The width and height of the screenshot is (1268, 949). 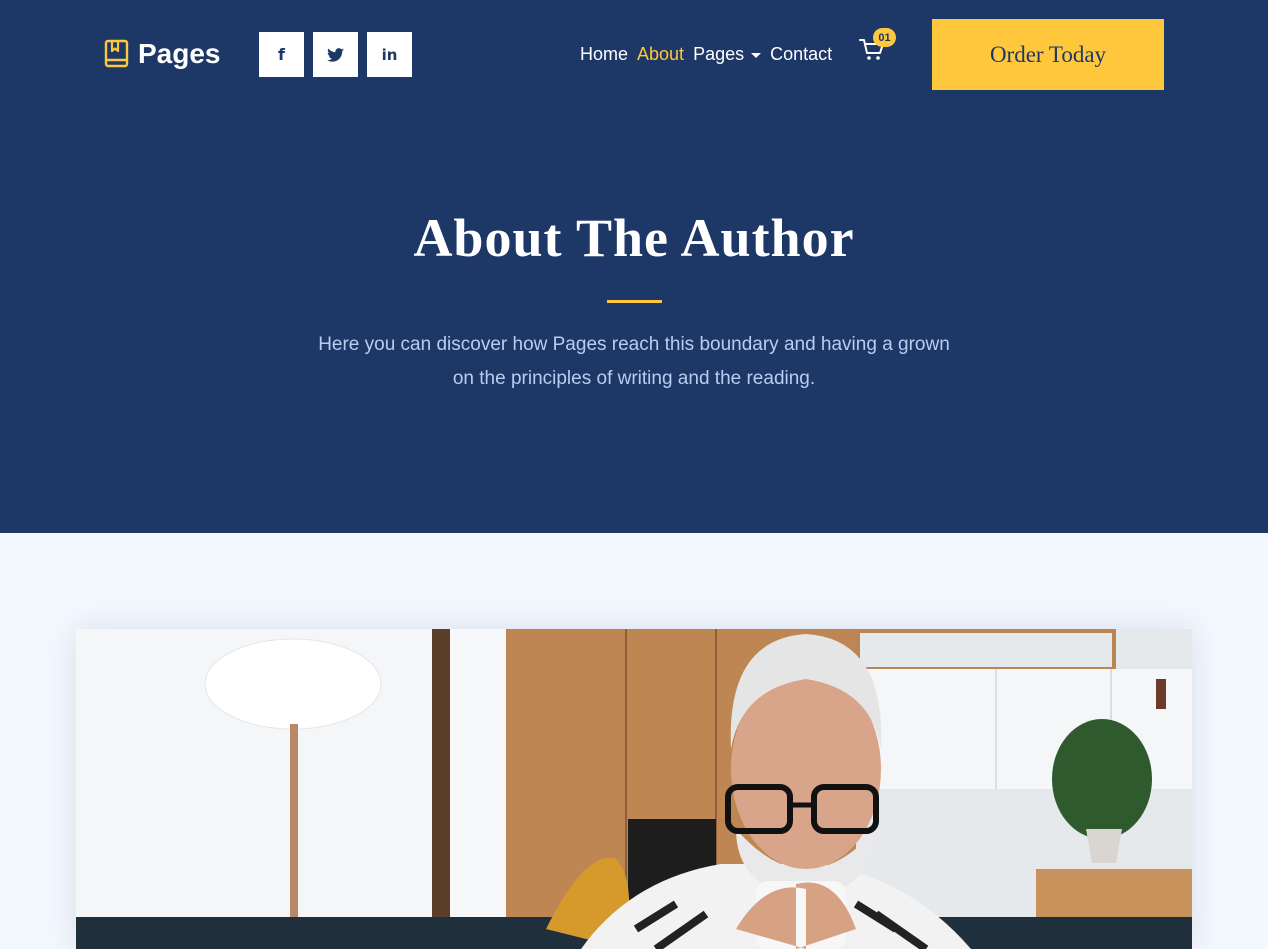 What do you see at coordinates (179, 53) in the screenshot?
I see `brand-name: Pages` at bounding box center [179, 53].